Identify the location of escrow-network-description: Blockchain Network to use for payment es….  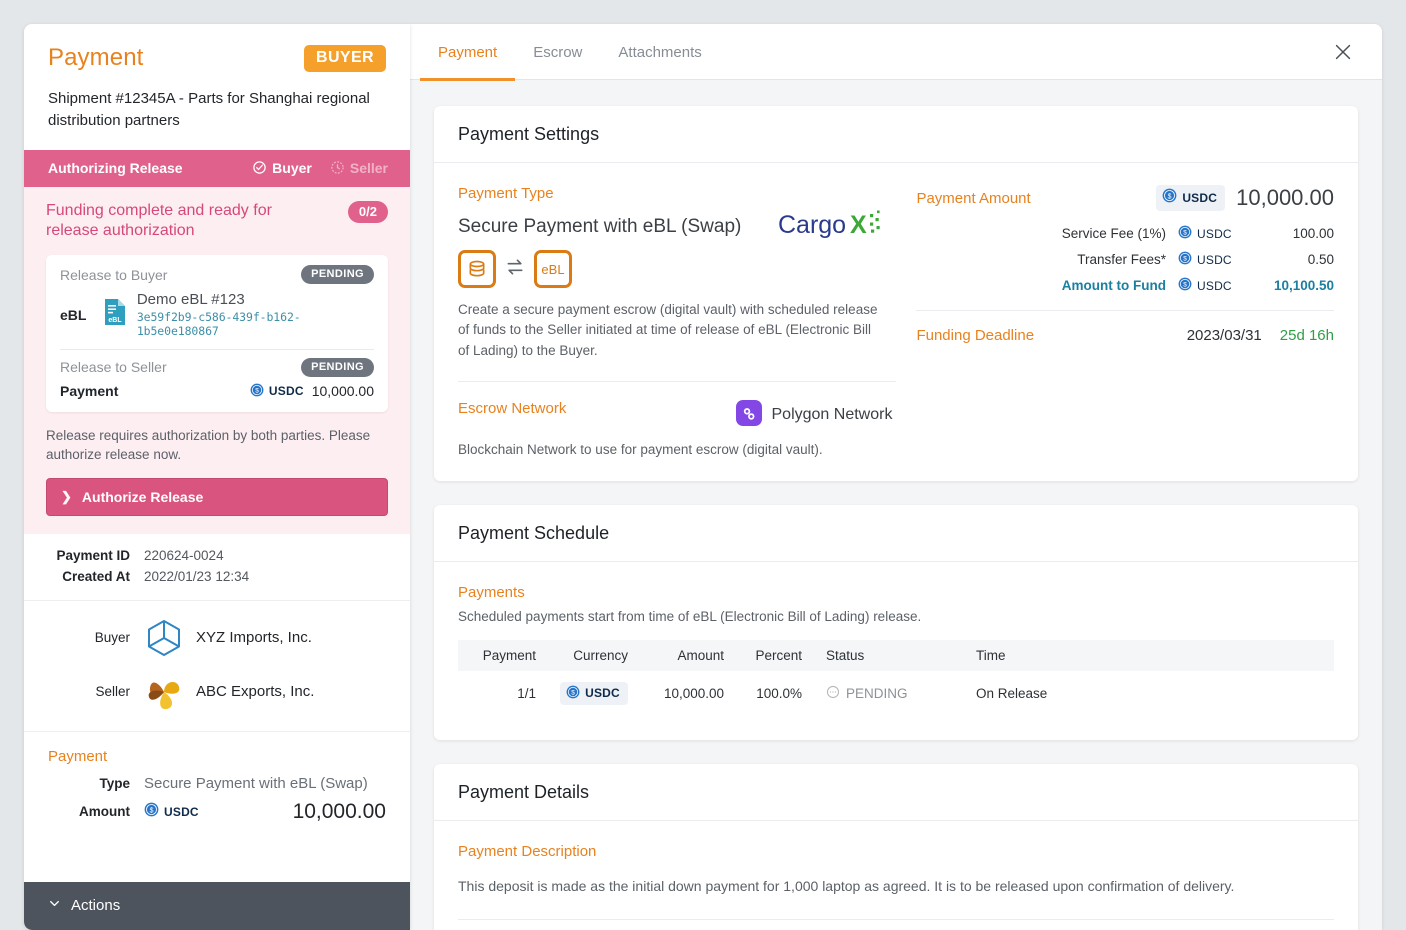
(640, 449).